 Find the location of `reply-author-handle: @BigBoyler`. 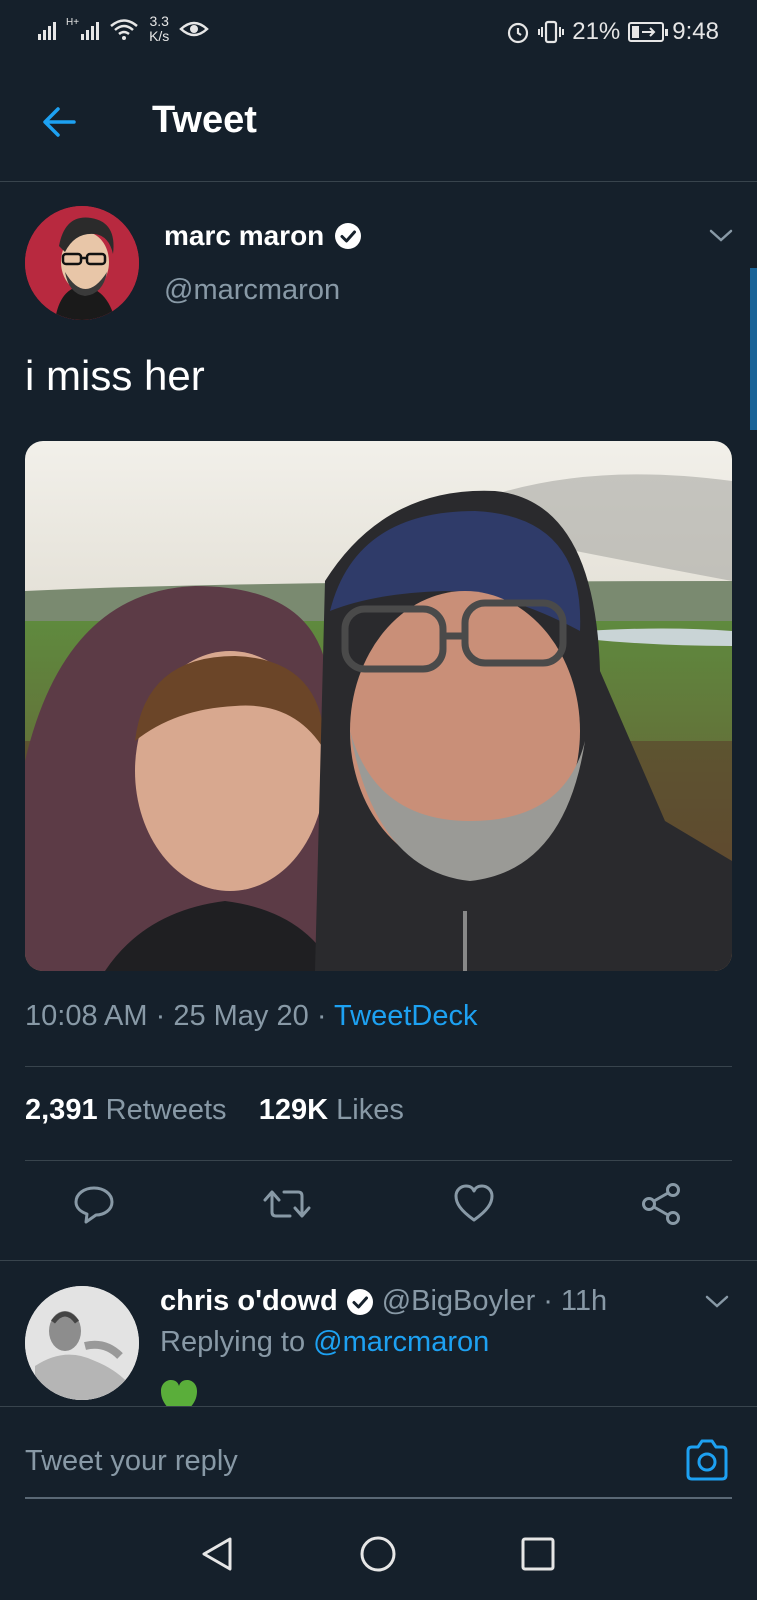

reply-author-handle: @BigBoyler is located at coordinates (459, 1301).